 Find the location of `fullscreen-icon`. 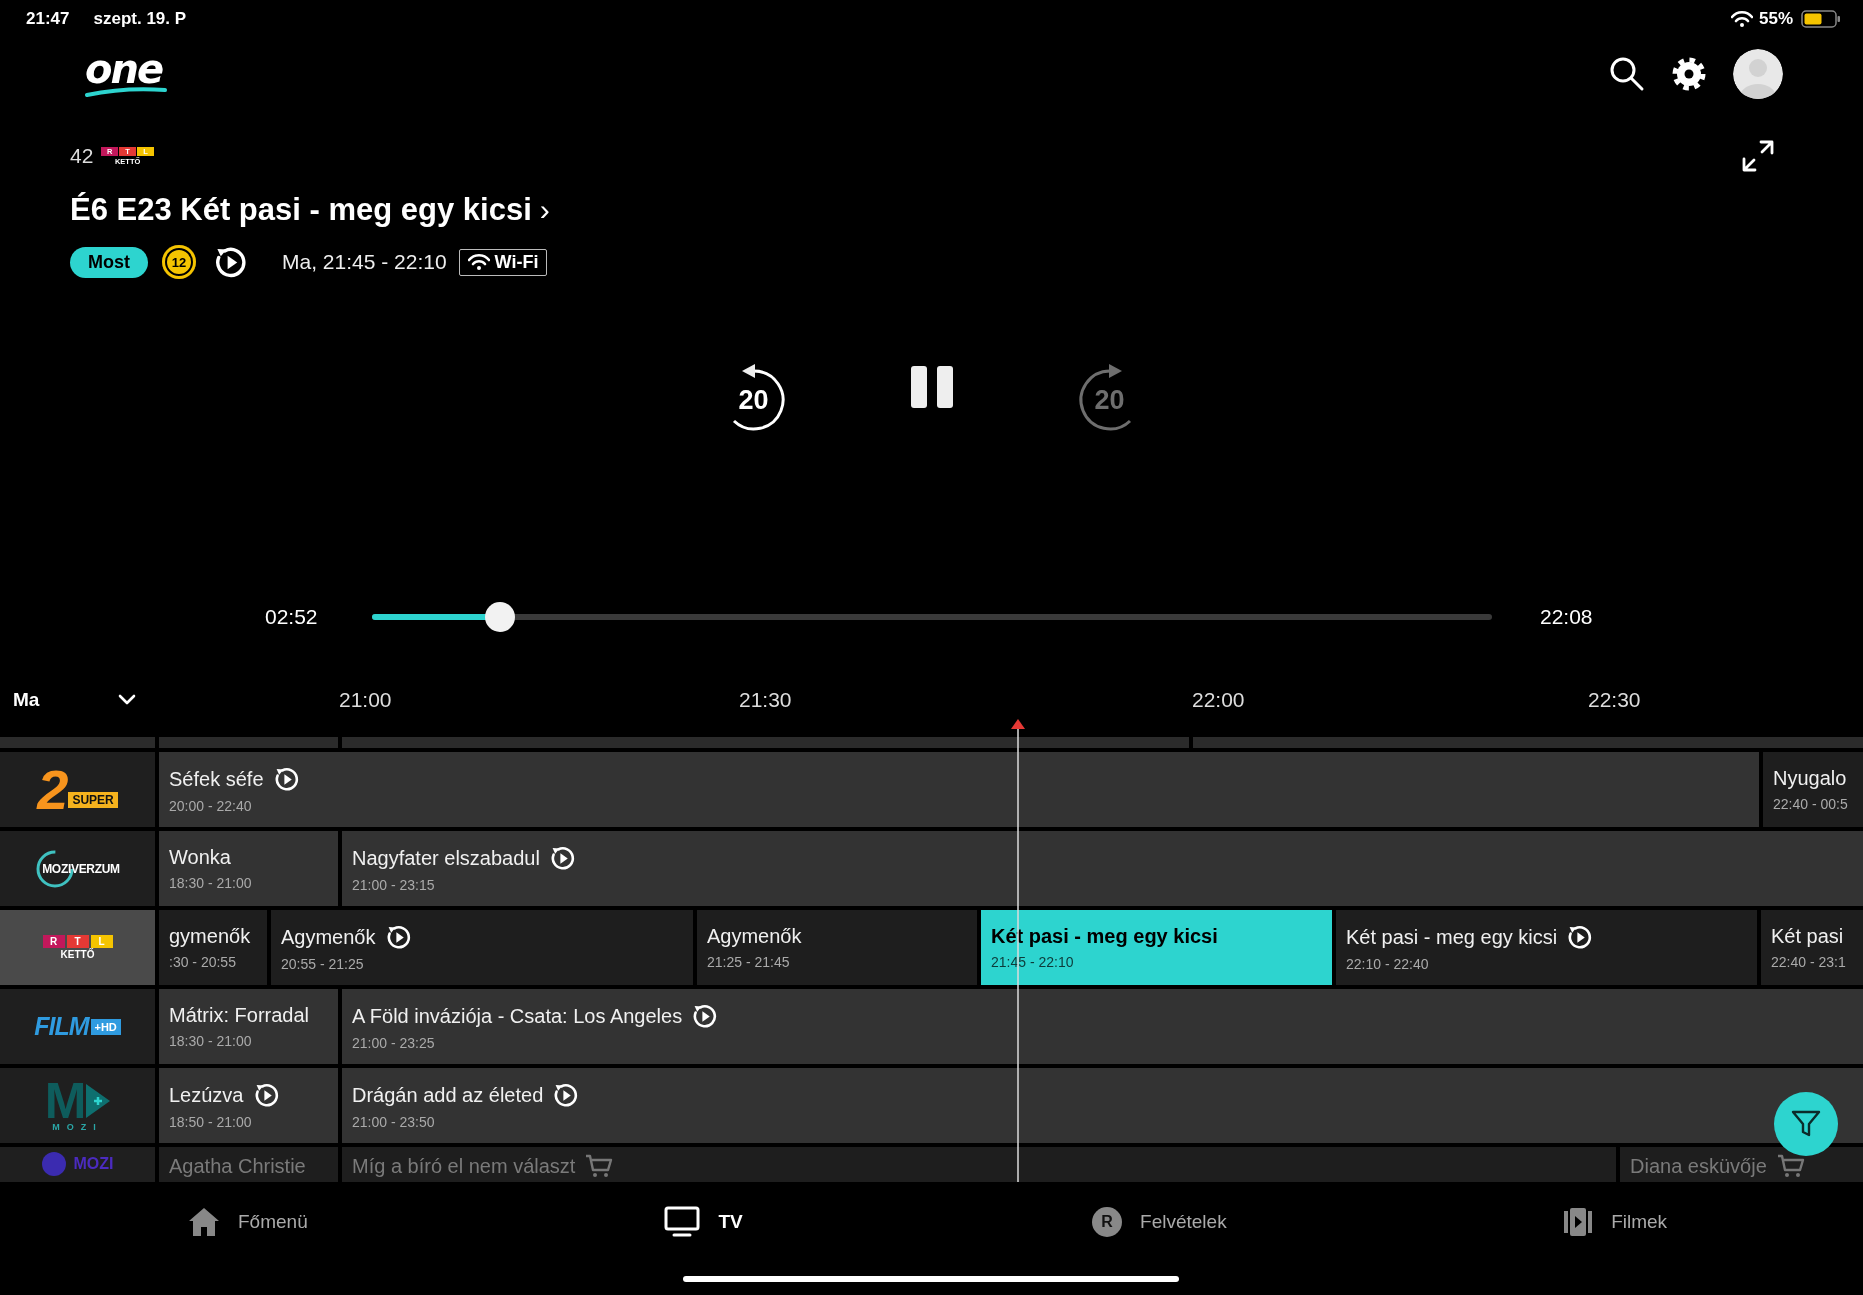

fullscreen-icon is located at coordinates (1758, 156).